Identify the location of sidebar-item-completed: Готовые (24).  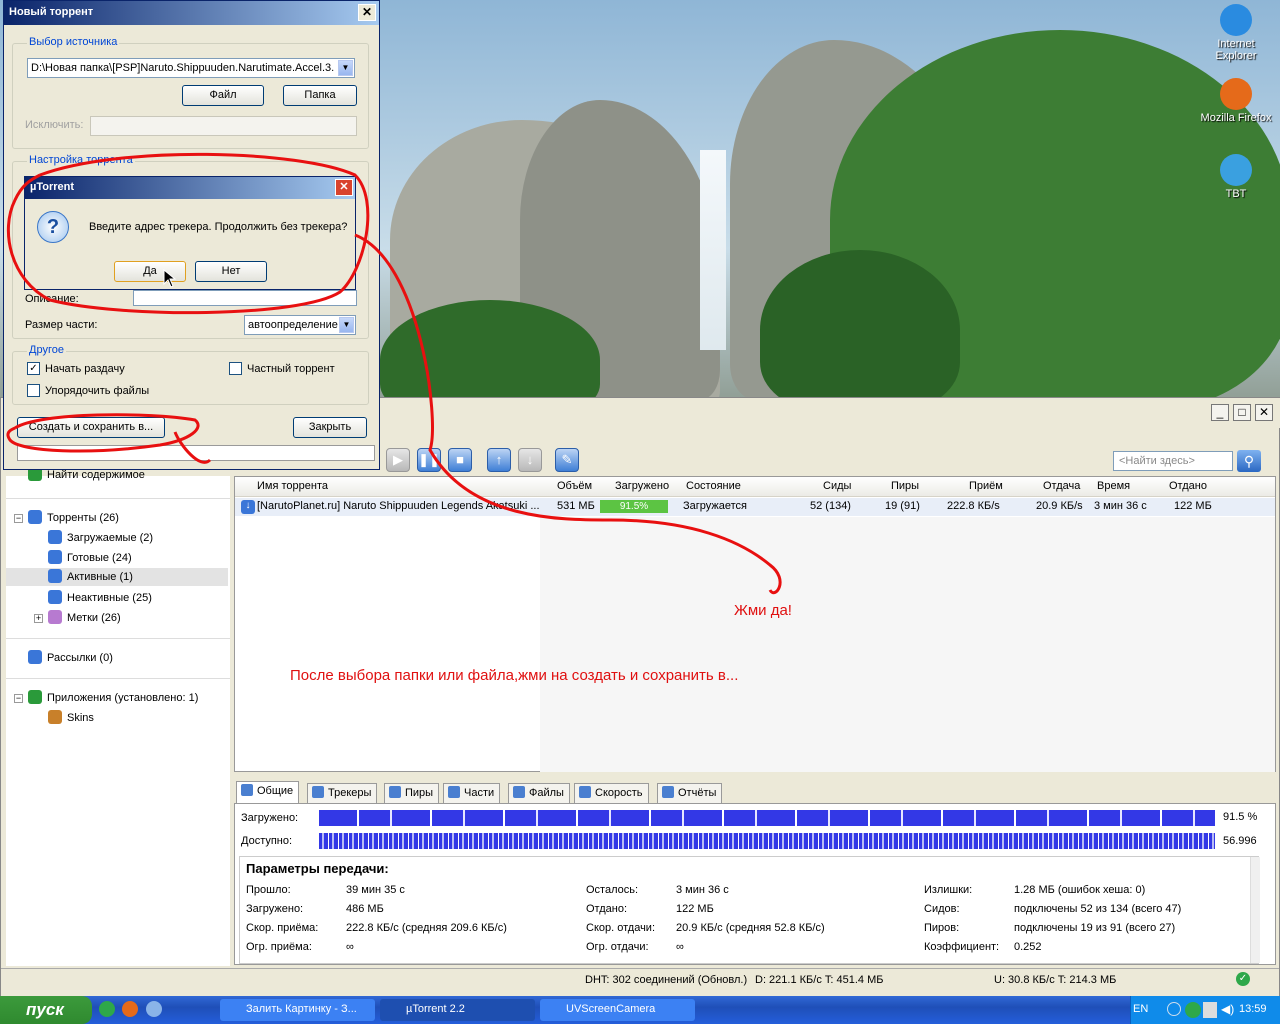
(90, 558).